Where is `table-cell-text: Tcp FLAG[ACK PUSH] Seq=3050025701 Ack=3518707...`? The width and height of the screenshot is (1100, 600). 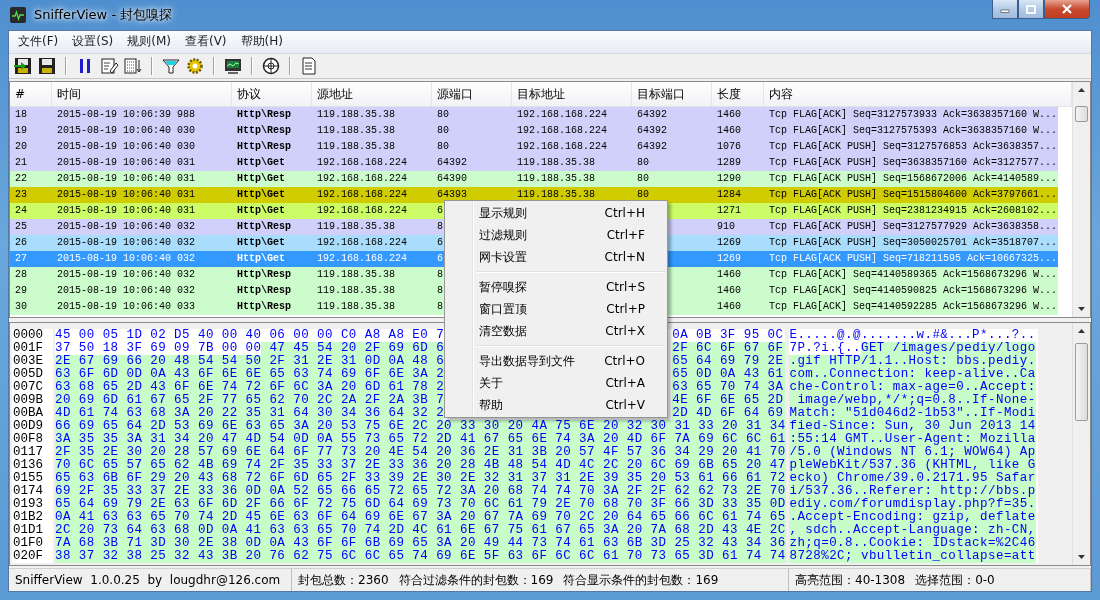
table-cell-text: Tcp FLAG[ACK PUSH] Seq=3050025701 Ack=3518707... is located at coordinates (913, 243).